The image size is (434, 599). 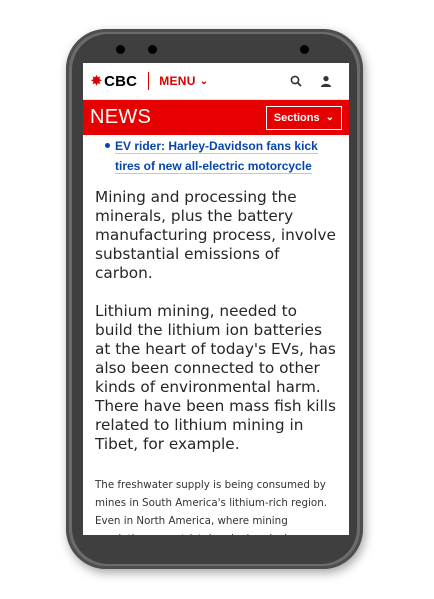 I want to click on section-title: NEWS, so click(x=120, y=117).